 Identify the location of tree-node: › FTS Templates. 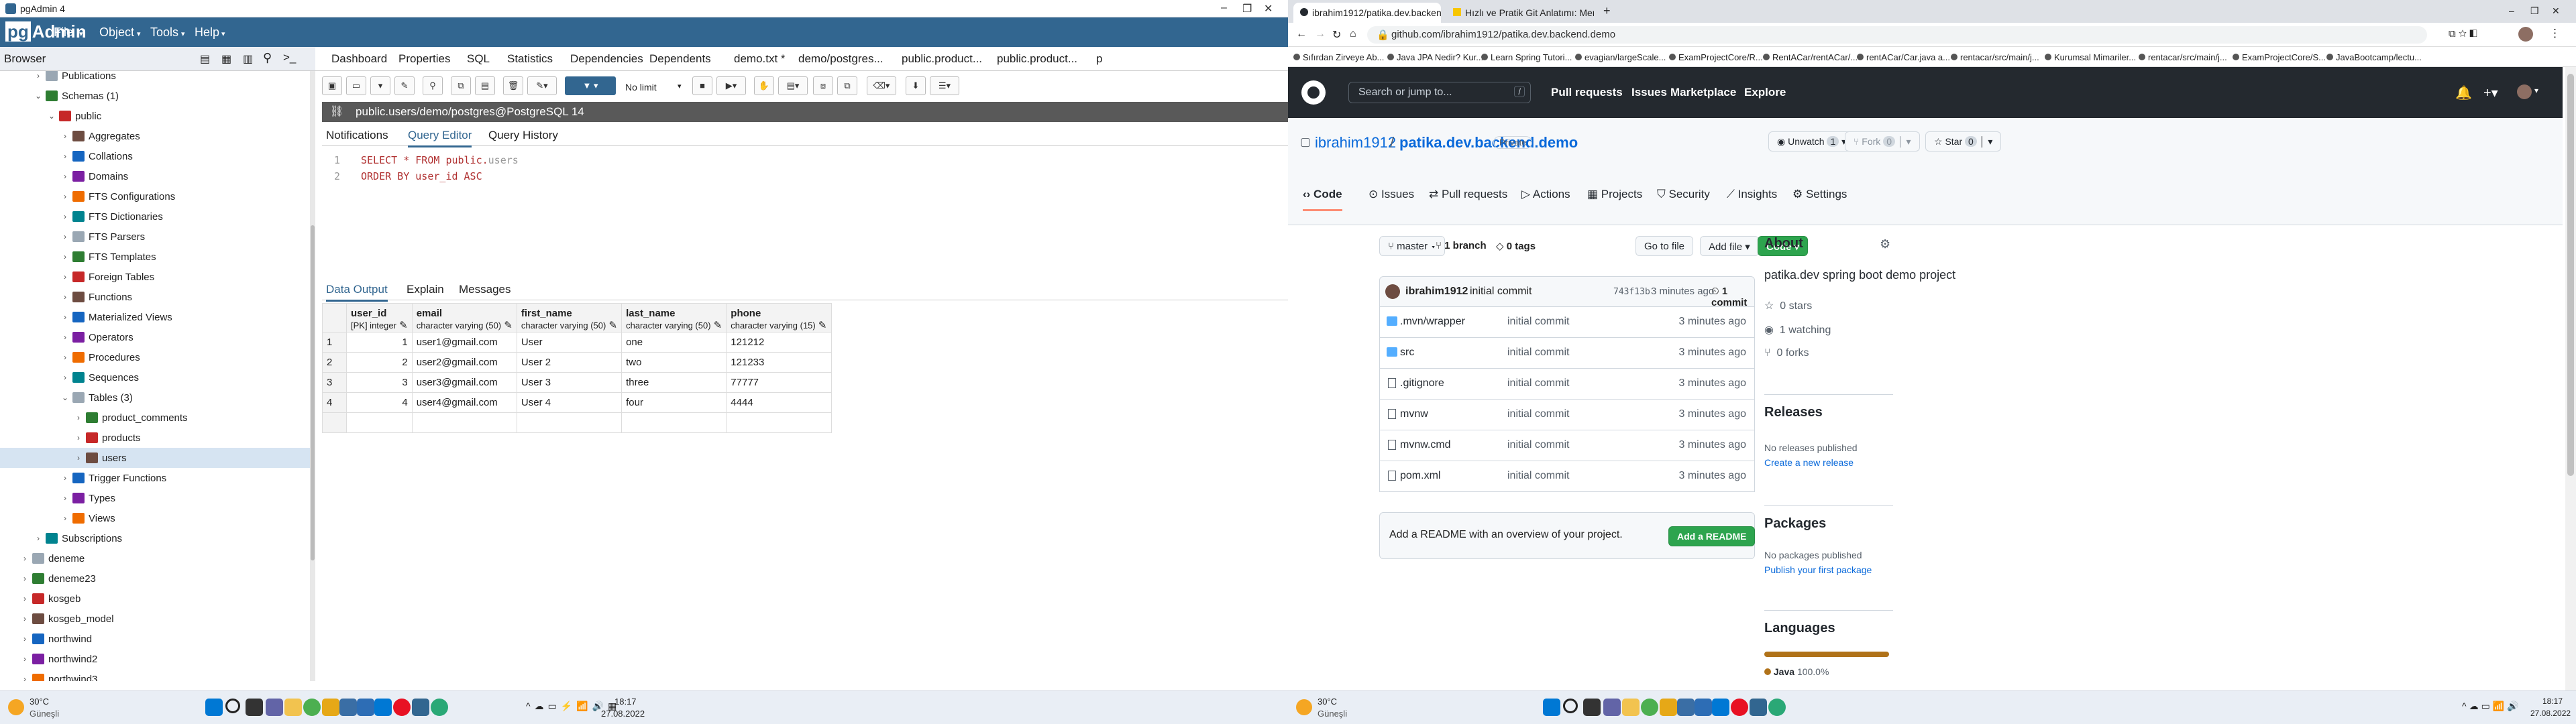
(155, 257).